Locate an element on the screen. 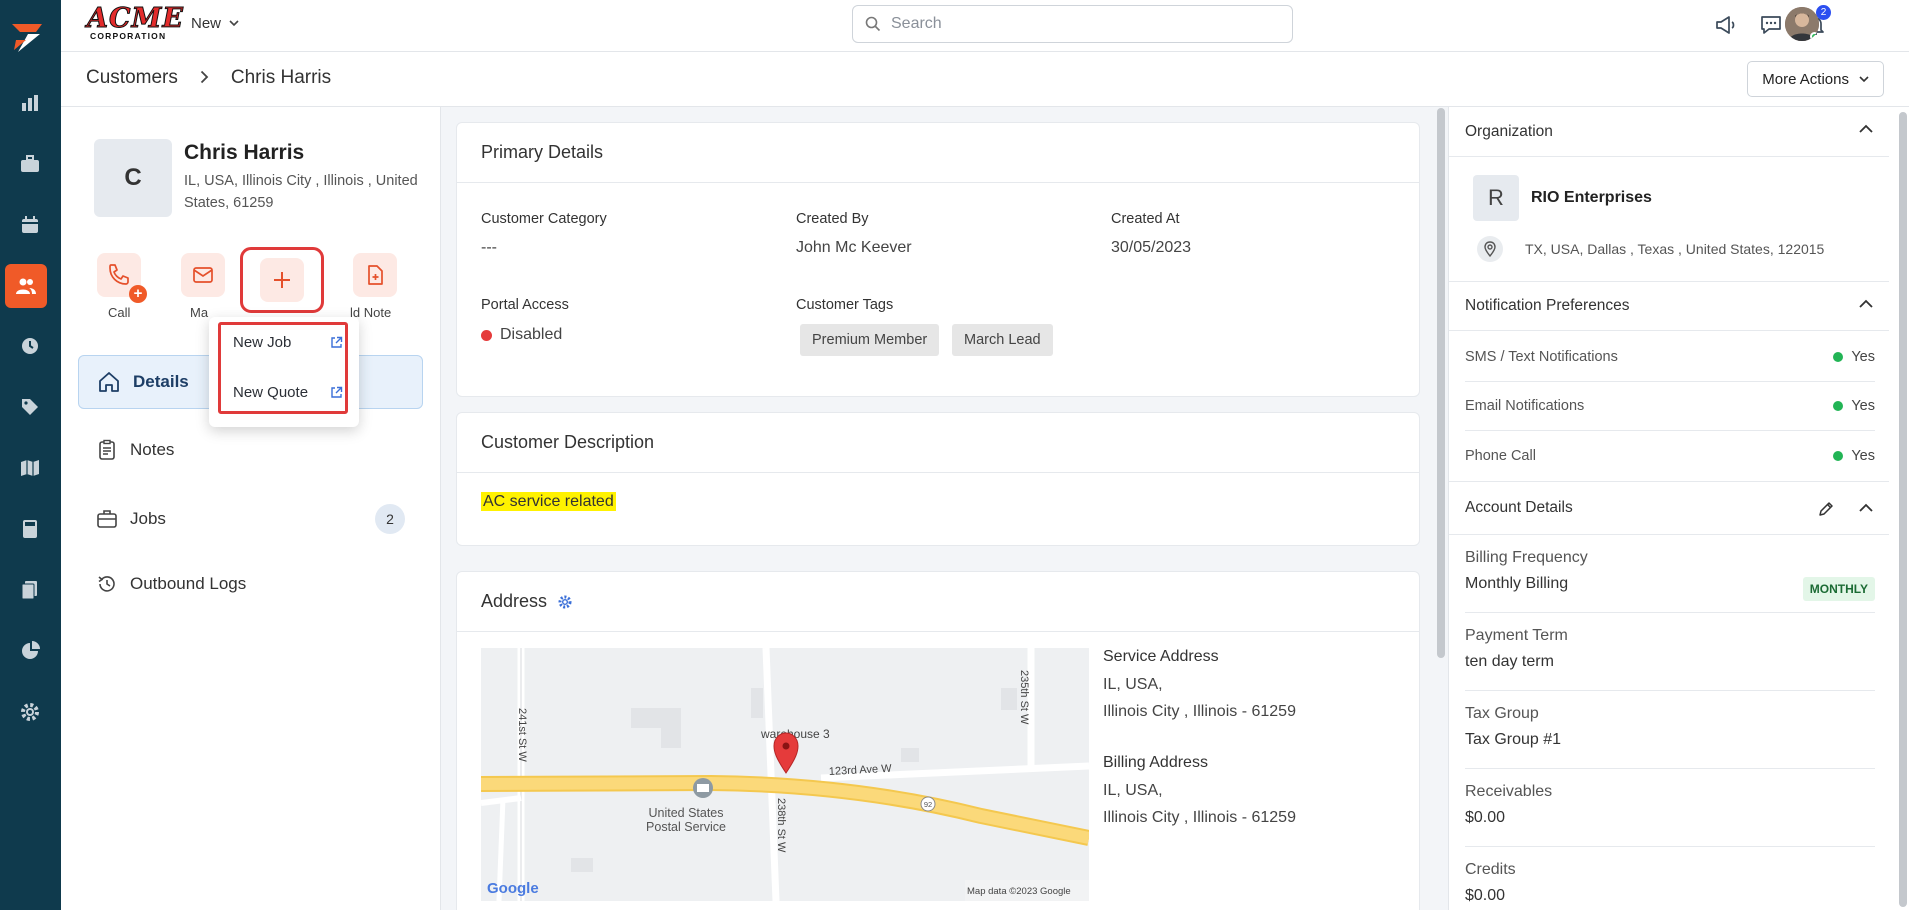 The image size is (1909, 910). plus-badge-icon: + is located at coordinates (138, 294).